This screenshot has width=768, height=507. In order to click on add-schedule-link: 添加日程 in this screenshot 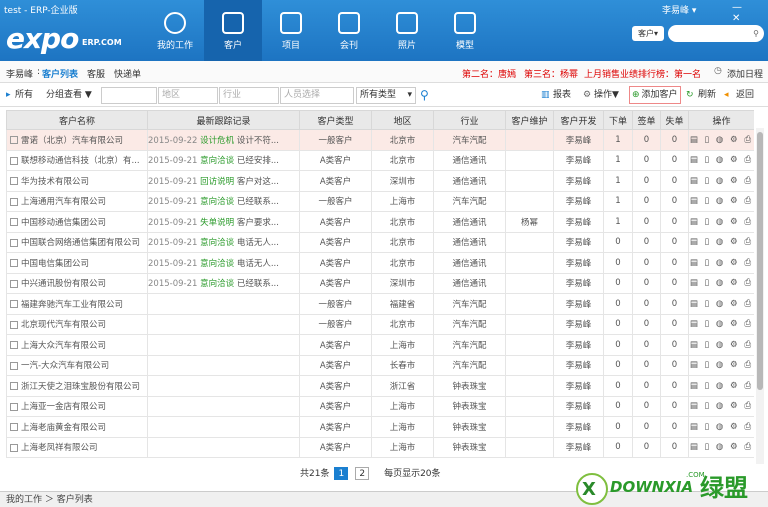, I will do `click(745, 73)`.